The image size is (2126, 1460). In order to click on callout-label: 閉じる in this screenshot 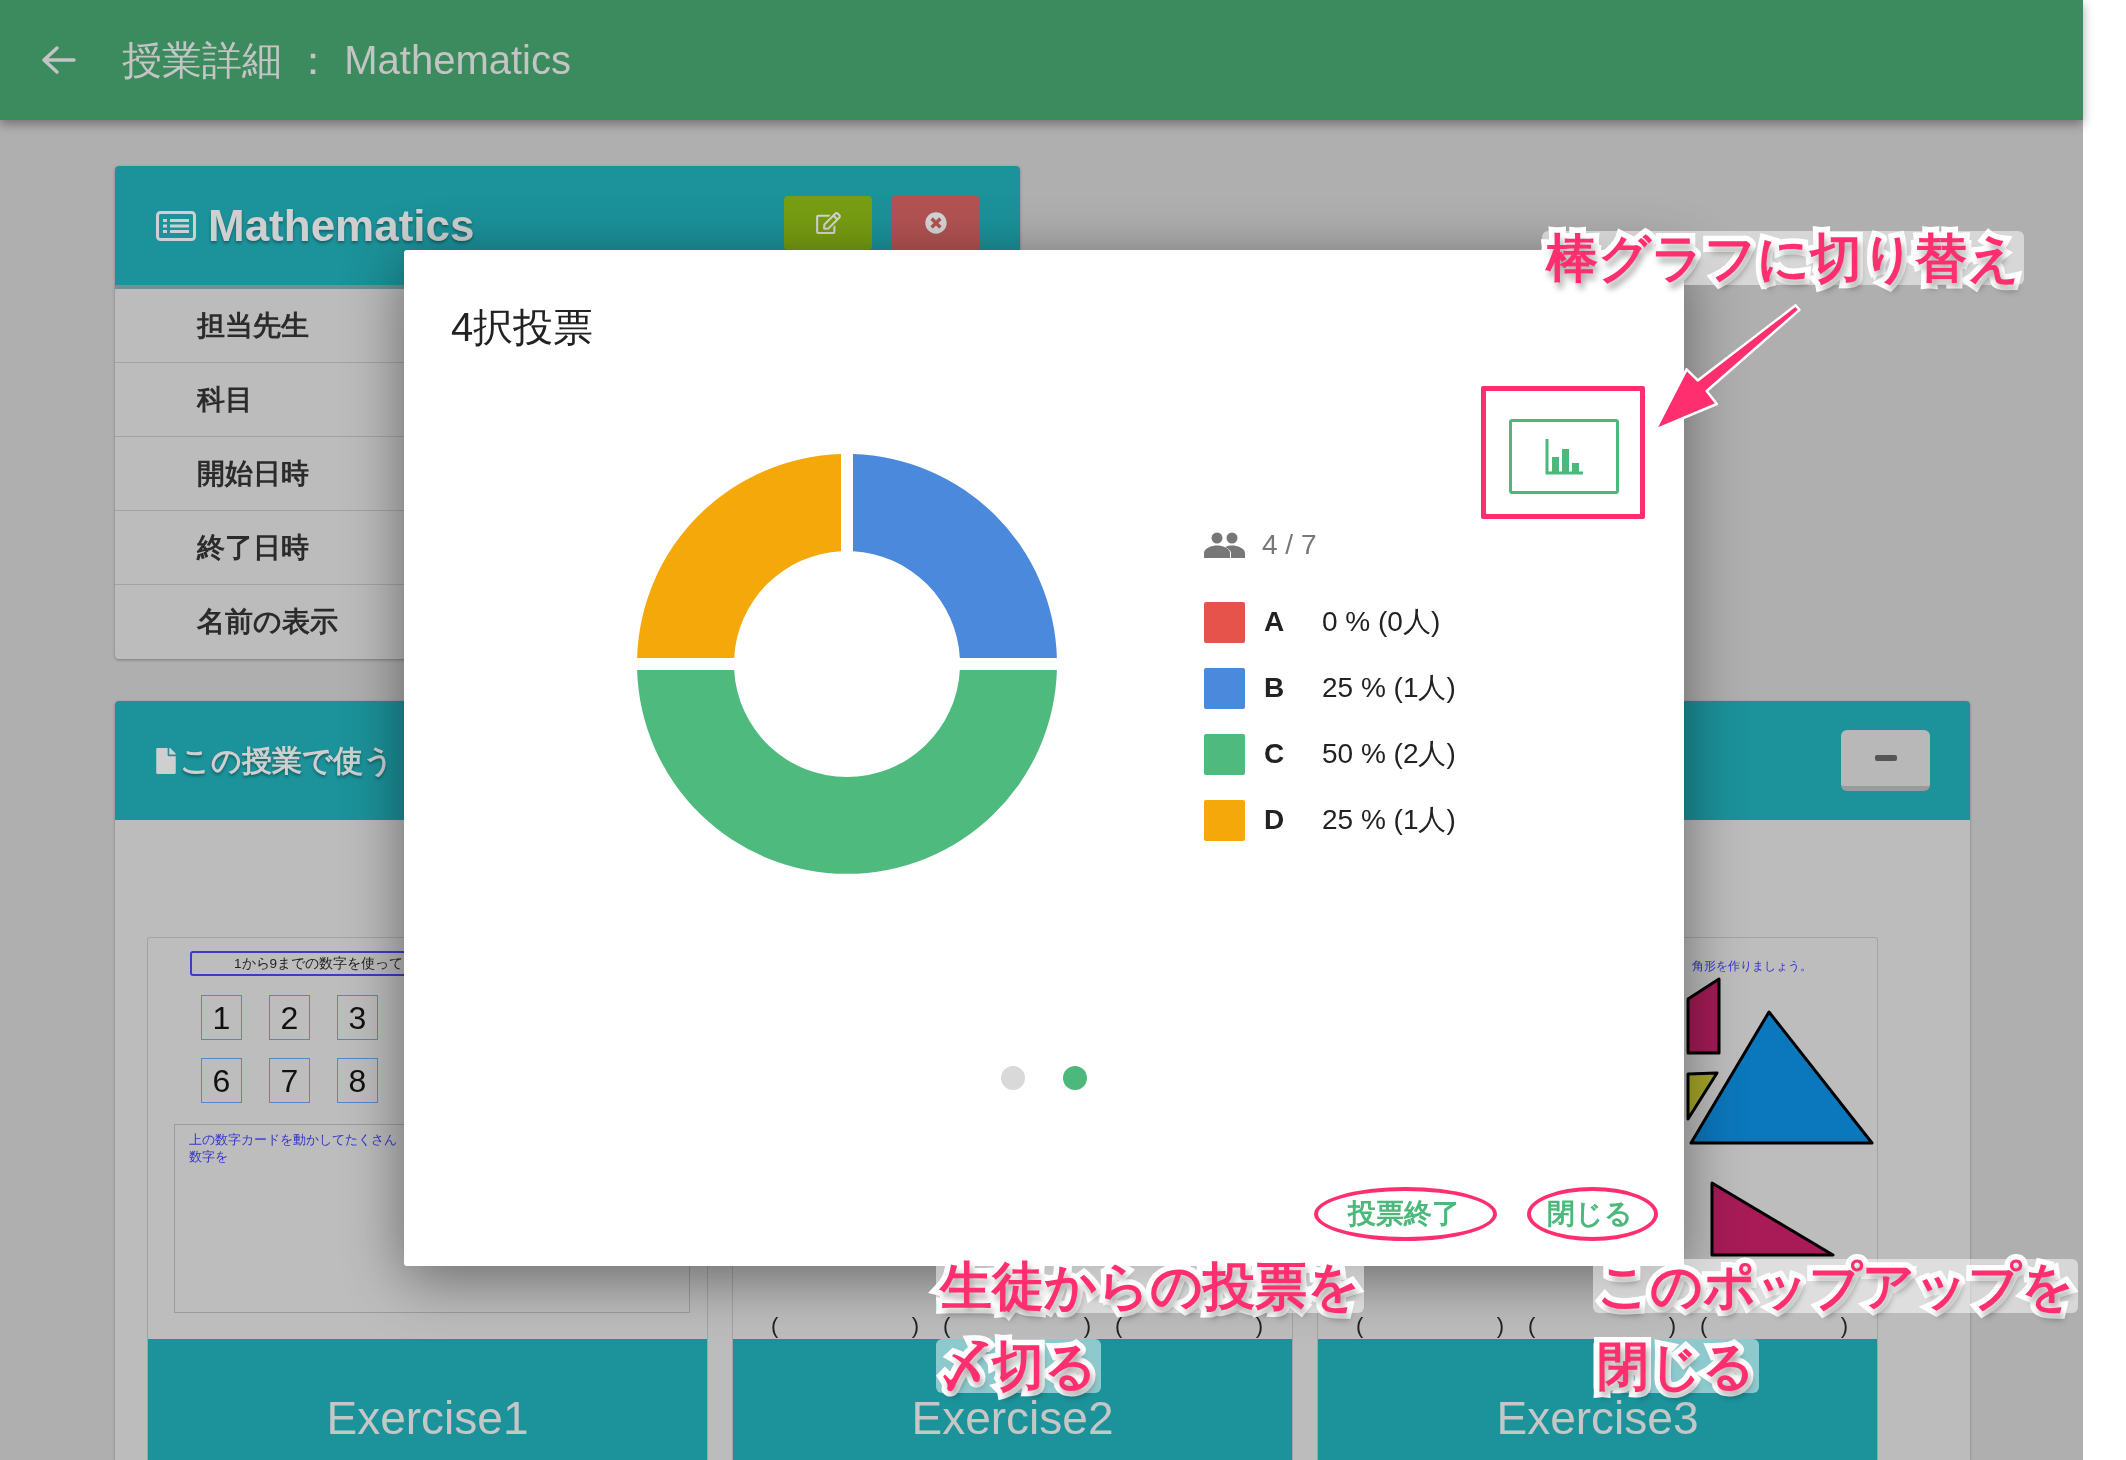, I will do `click(1676, 1366)`.